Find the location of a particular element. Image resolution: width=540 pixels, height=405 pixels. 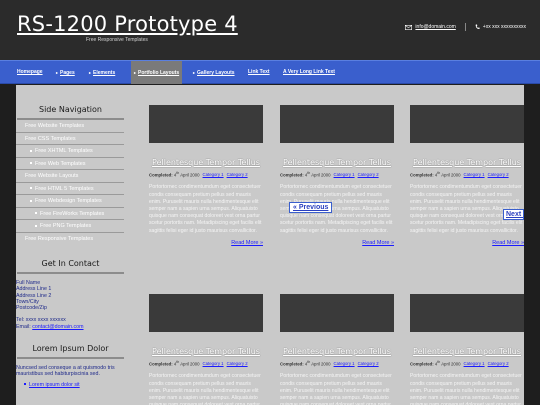

nav-item-pages: ▸ Pages is located at coordinates (65, 72).